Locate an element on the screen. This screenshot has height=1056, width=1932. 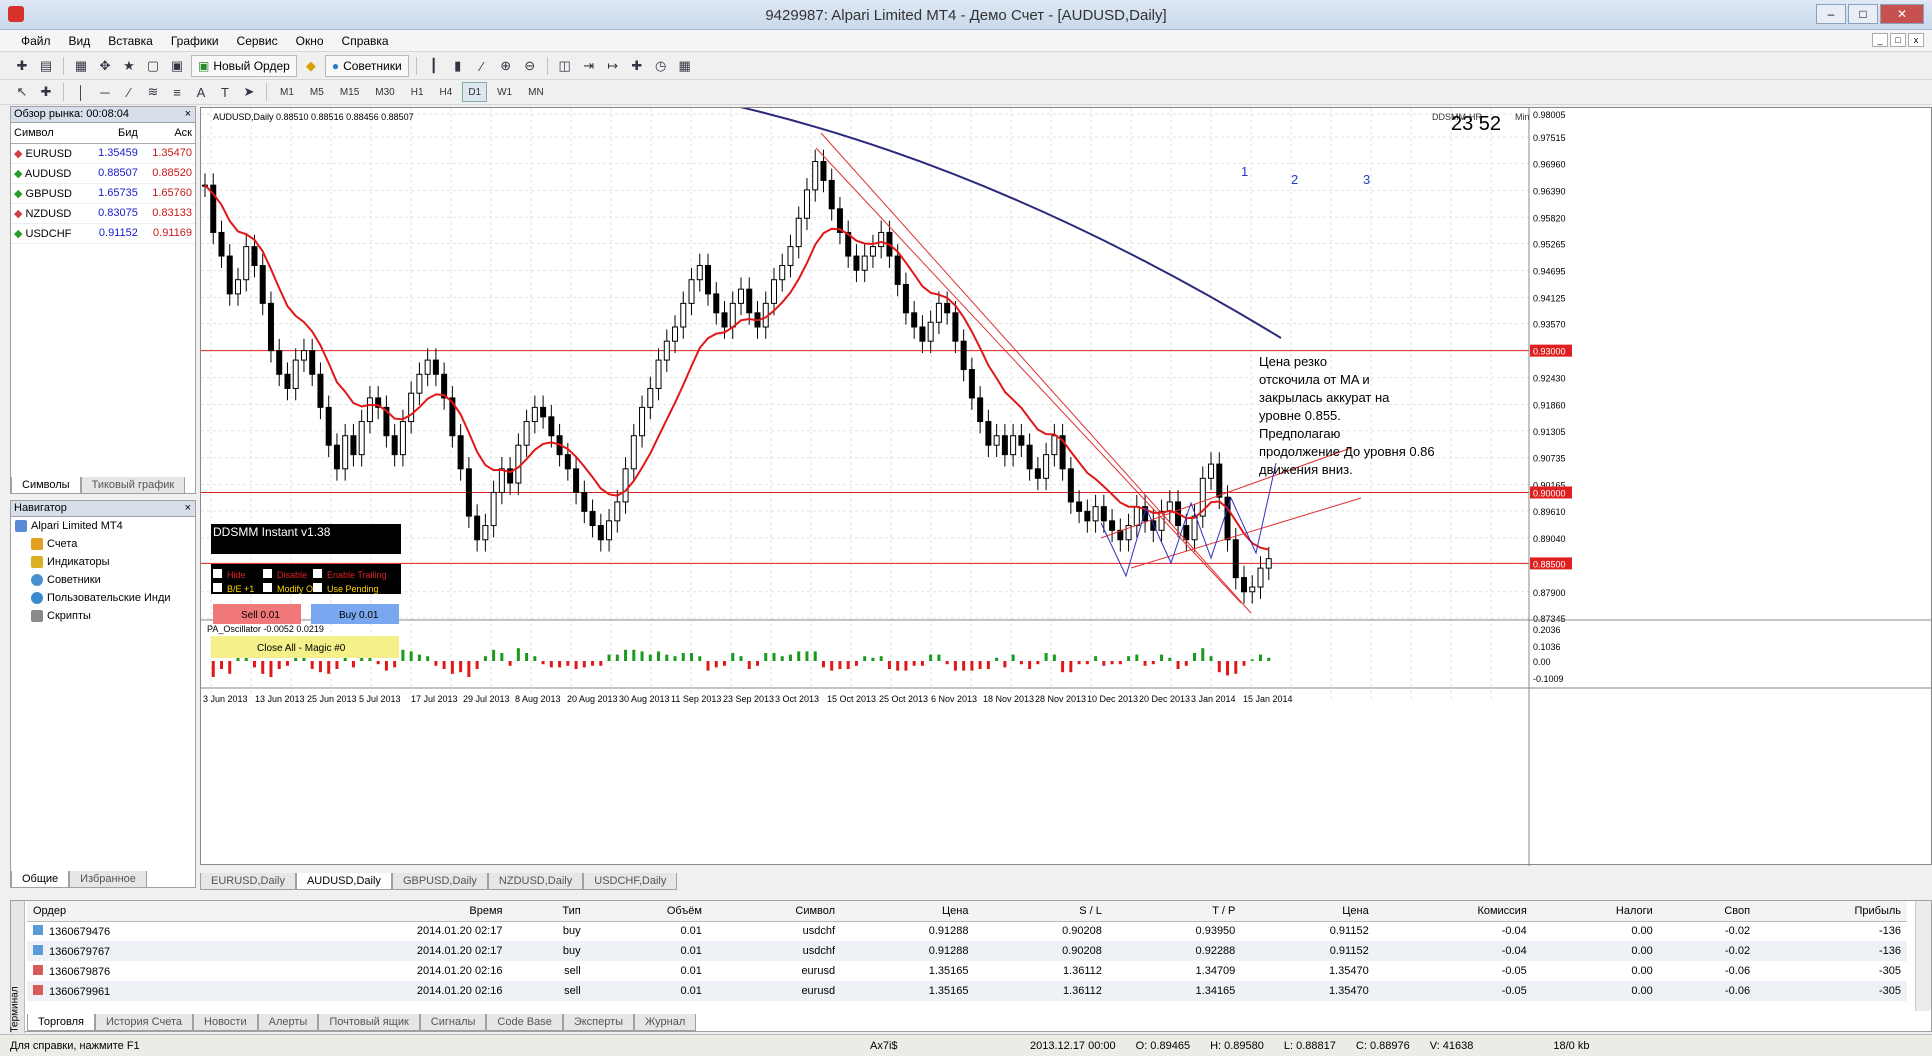
nav-indicators: Индикаторы is located at coordinates (103, 562).